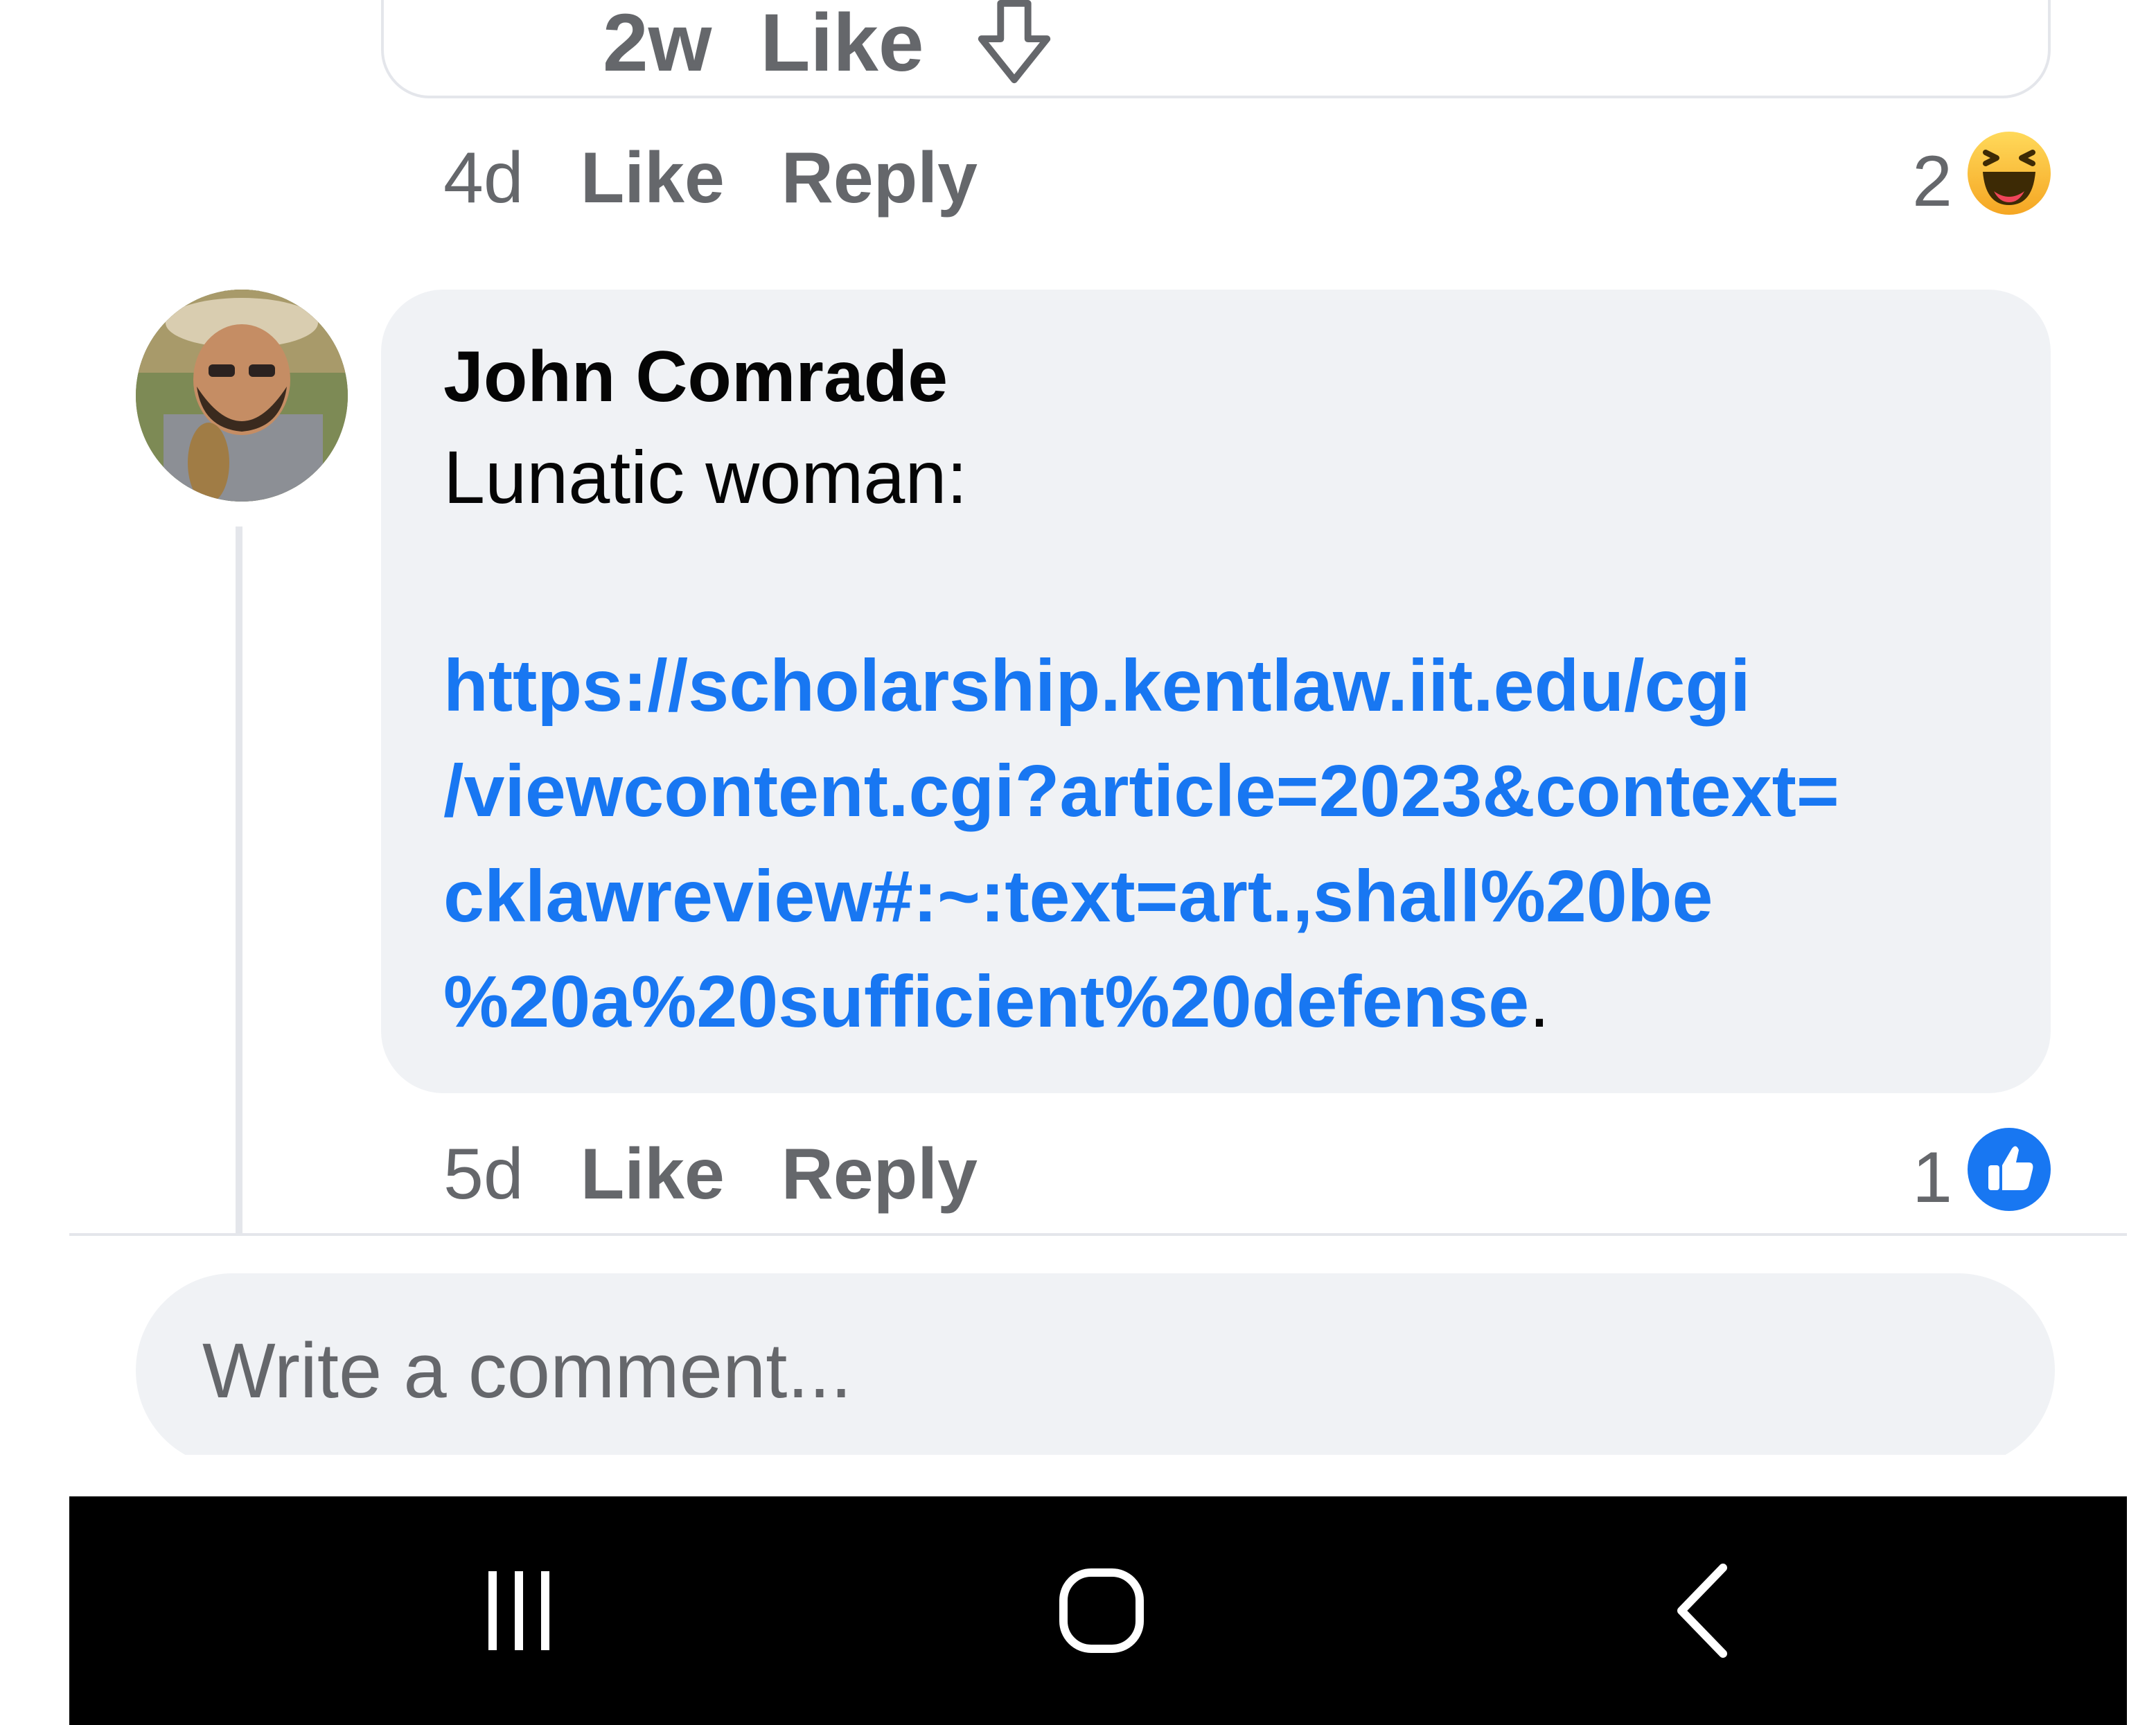  I want to click on divider, so click(1098, 1234).